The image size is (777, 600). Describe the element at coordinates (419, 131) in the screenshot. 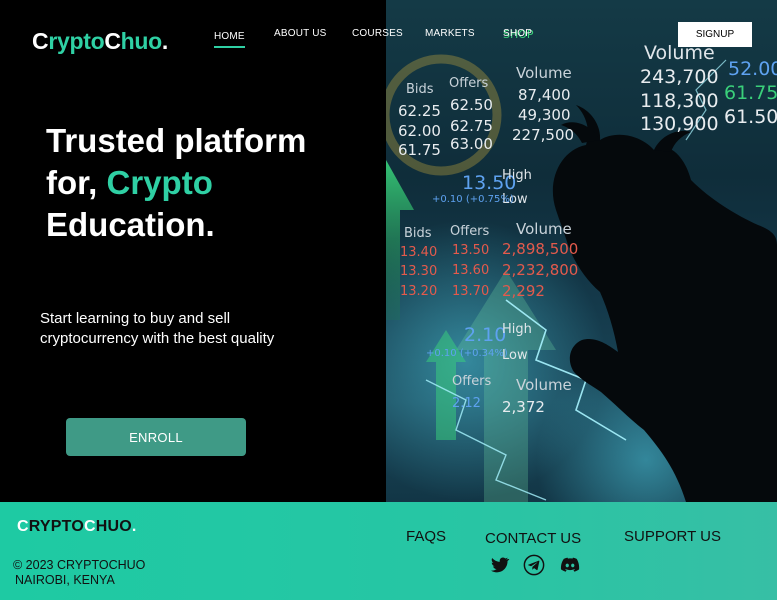

I see `board-value: 62.00` at that location.